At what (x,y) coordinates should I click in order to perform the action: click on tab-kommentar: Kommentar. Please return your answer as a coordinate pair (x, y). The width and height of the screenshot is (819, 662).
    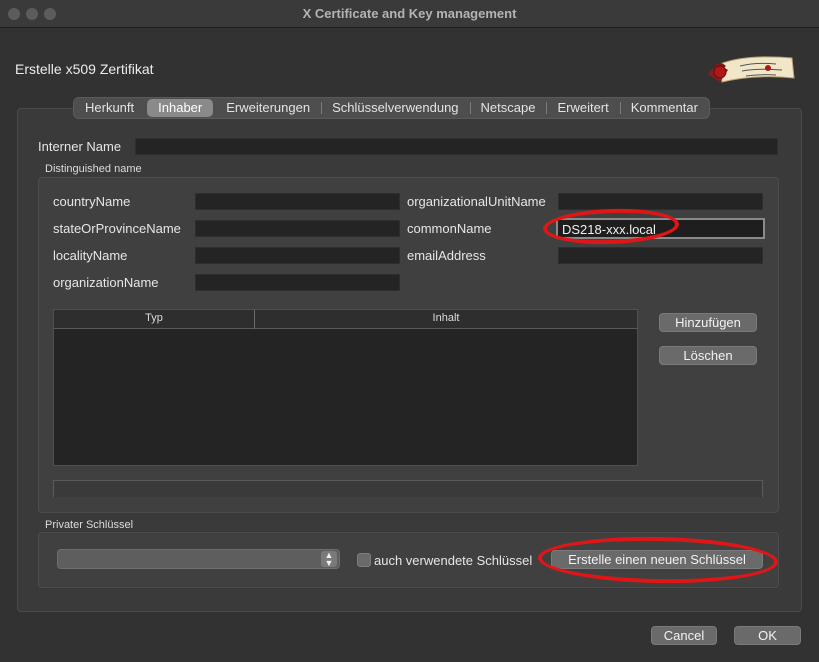
    Looking at the image, I should click on (664, 108).